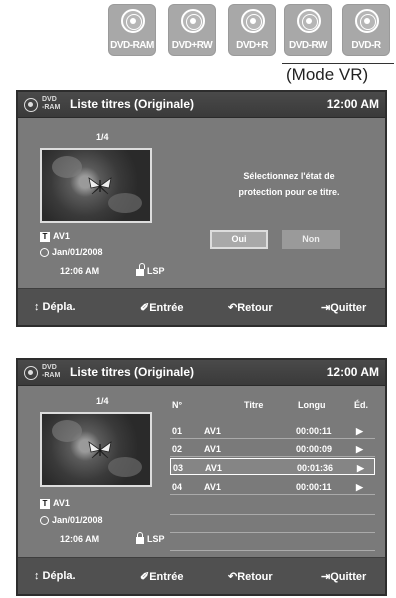 This screenshot has height=598, width=396. What do you see at coordinates (327, 74) in the screenshot?
I see `mode-label: (Mode VR)` at bounding box center [327, 74].